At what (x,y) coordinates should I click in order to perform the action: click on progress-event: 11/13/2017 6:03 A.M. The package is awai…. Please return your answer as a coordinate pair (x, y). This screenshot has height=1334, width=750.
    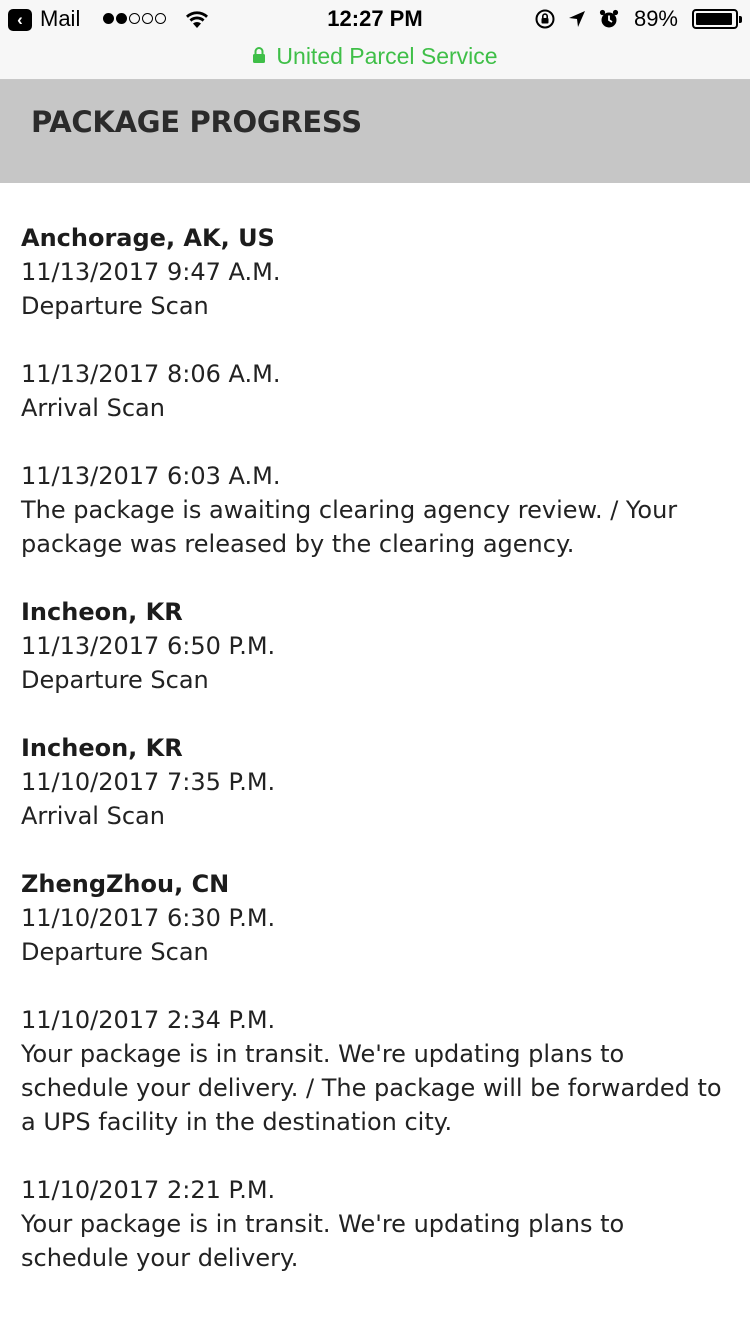
    Looking at the image, I should click on (378, 510).